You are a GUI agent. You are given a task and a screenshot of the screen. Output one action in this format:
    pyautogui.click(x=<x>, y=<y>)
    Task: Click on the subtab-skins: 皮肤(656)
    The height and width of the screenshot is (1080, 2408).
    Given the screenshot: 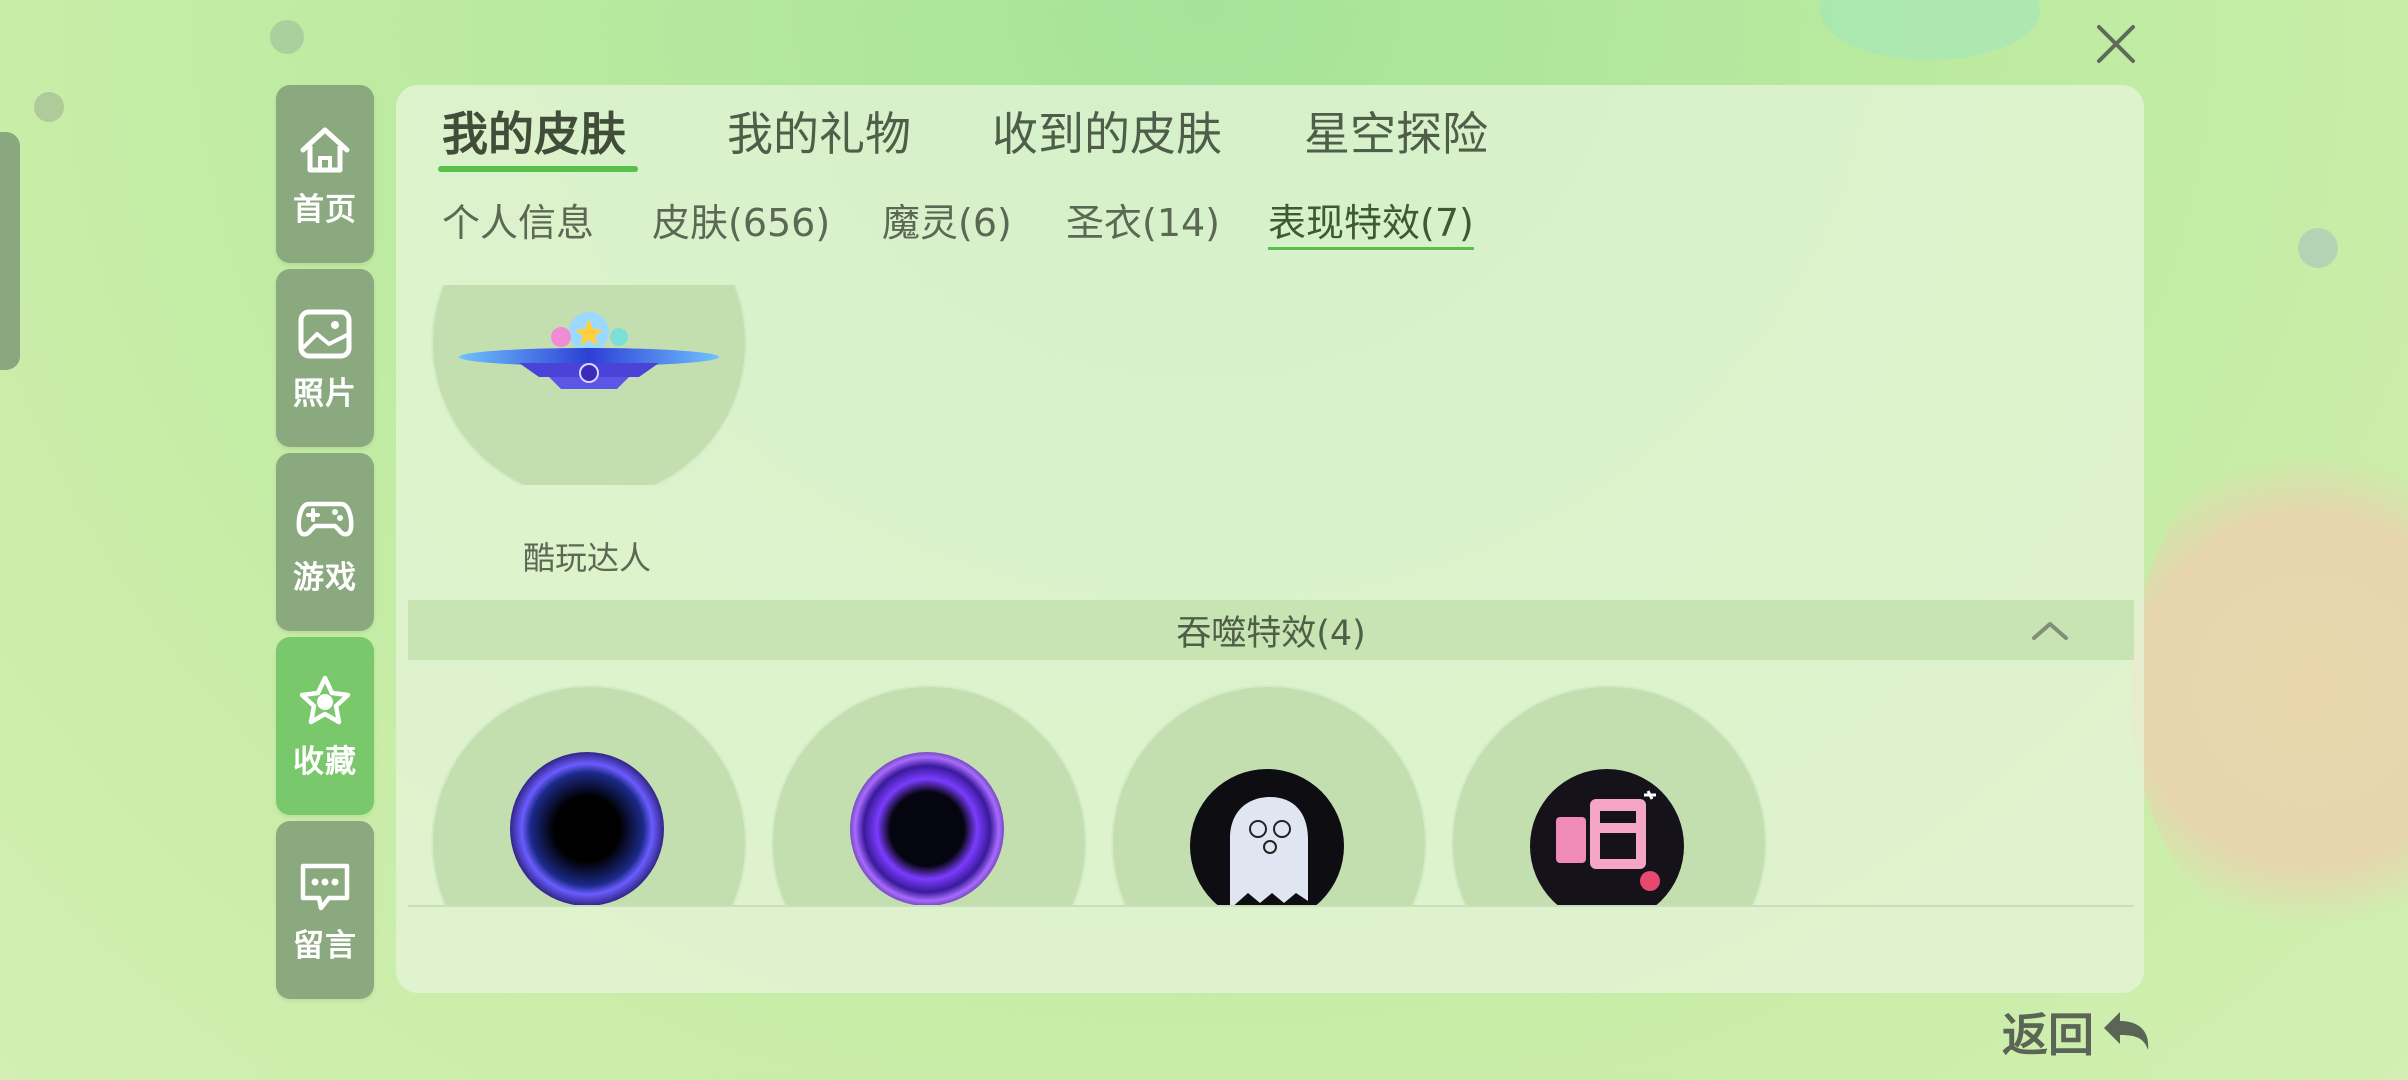 What is the action you would take?
    pyautogui.click(x=741, y=223)
    